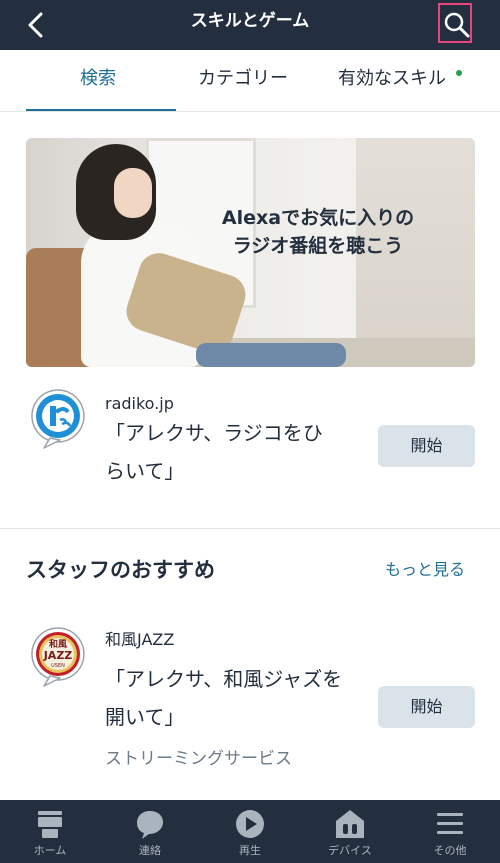  What do you see at coordinates (223, 698) in the screenshot?
I see `skill-invocation-phrase: 「アレクサ、和風ジャズを 開いて」` at bounding box center [223, 698].